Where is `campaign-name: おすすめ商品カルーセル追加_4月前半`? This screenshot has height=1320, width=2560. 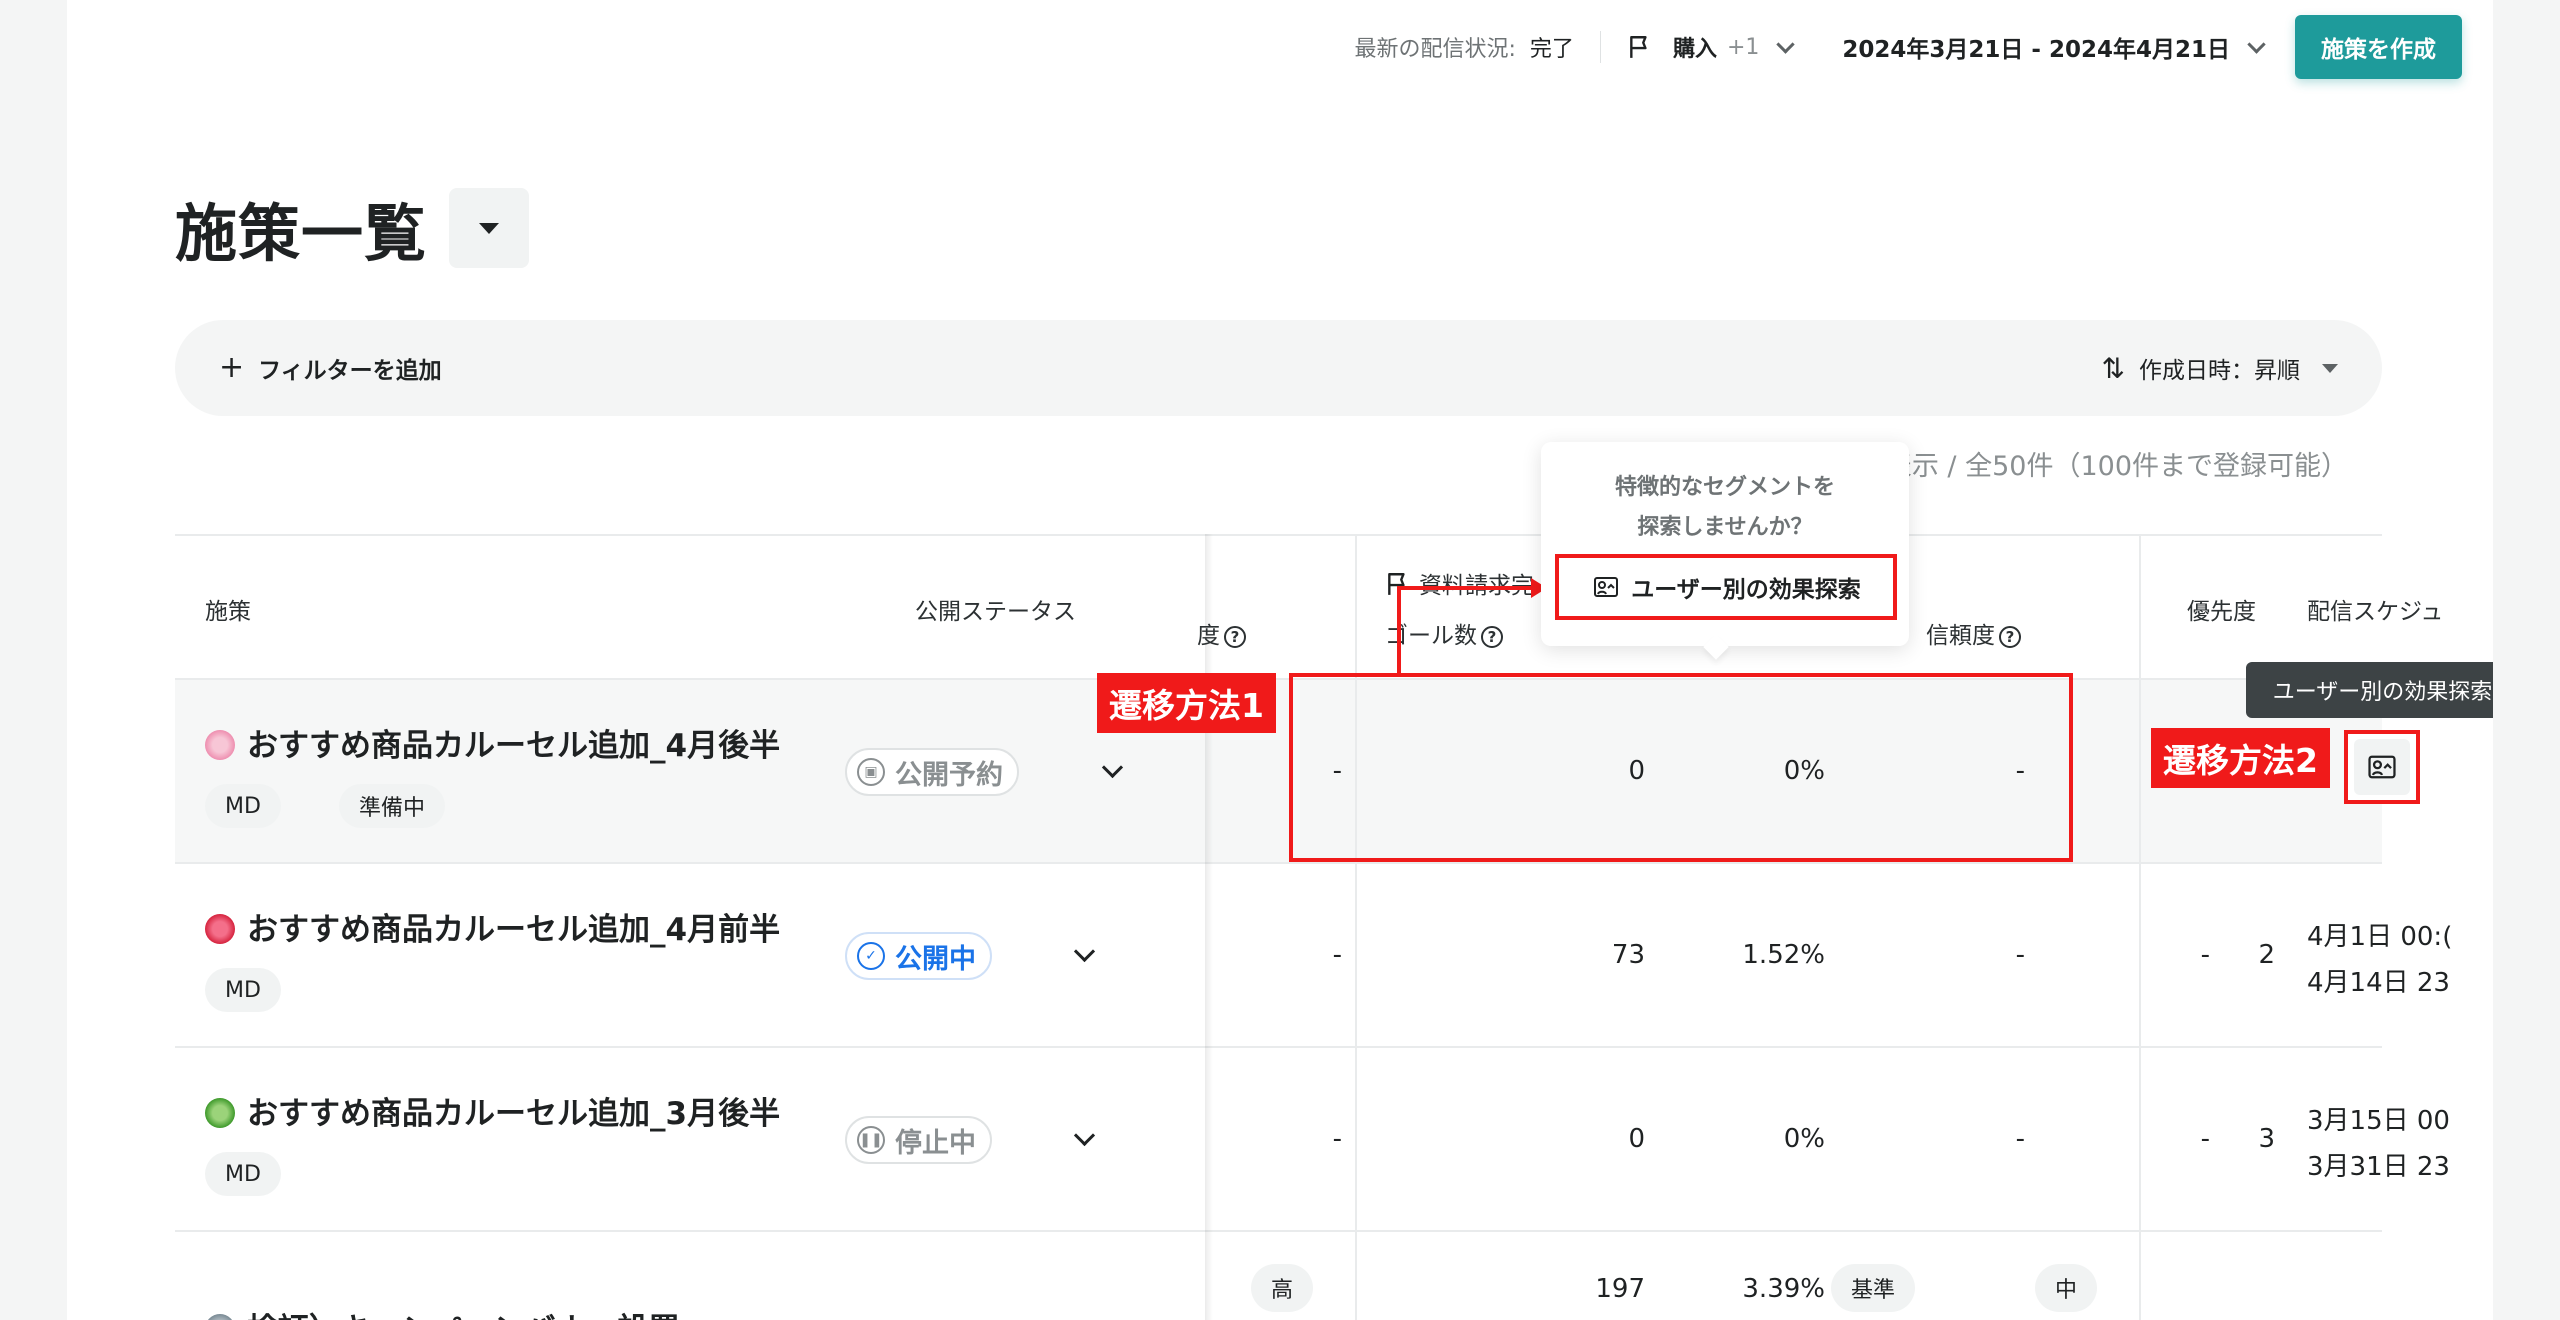 campaign-name: おすすめ商品カルーセル追加_4月前半 is located at coordinates (492, 926).